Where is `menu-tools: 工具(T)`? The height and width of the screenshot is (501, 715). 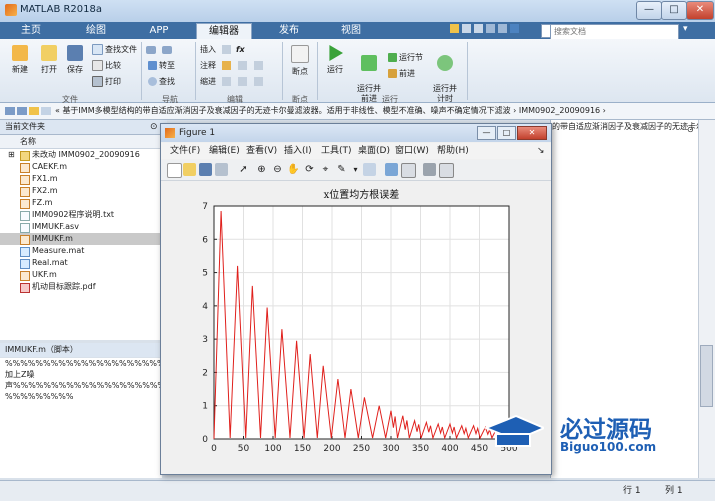
menu-tools: 工具(T) is located at coordinates (336, 151).